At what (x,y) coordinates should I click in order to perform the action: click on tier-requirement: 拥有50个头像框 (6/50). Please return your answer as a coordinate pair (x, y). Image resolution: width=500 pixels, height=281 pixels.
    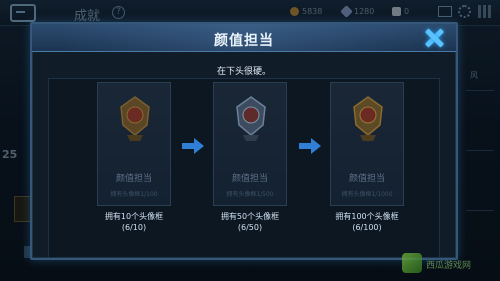
    Looking at the image, I should click on (250, 222).